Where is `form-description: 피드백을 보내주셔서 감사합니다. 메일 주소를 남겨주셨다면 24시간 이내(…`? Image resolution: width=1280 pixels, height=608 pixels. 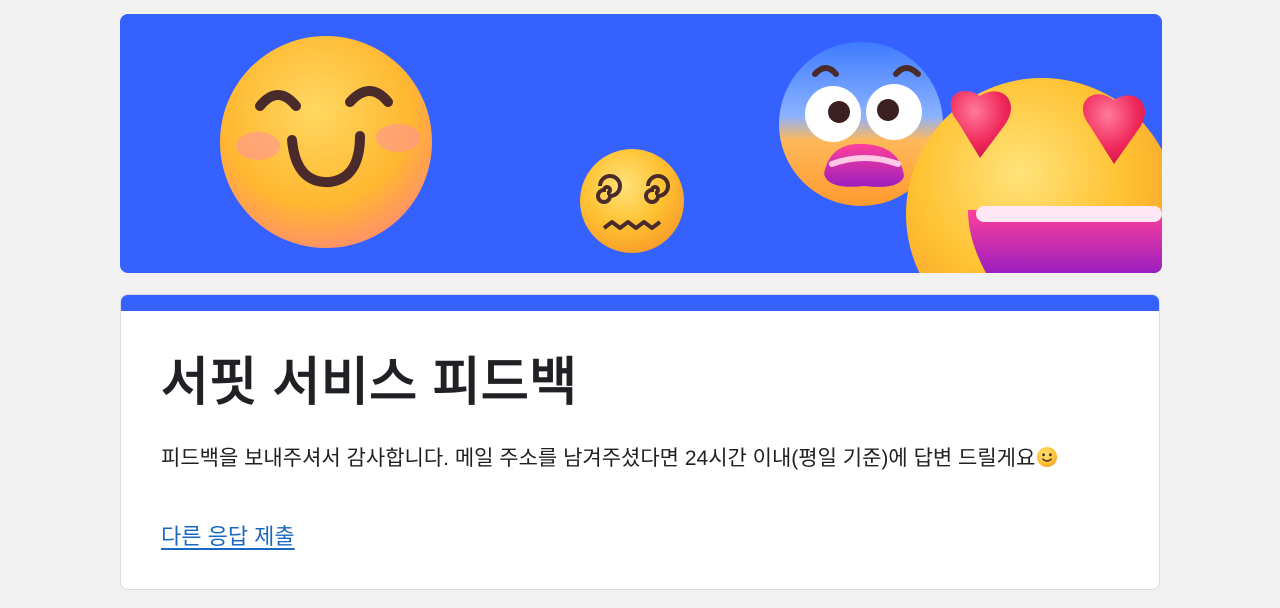 form-description: 피드백을 보내주셔서 감사합니다. 메일 주소를 남겨주셨다면 24시간 이내(… is located at coordinates (640, 459).